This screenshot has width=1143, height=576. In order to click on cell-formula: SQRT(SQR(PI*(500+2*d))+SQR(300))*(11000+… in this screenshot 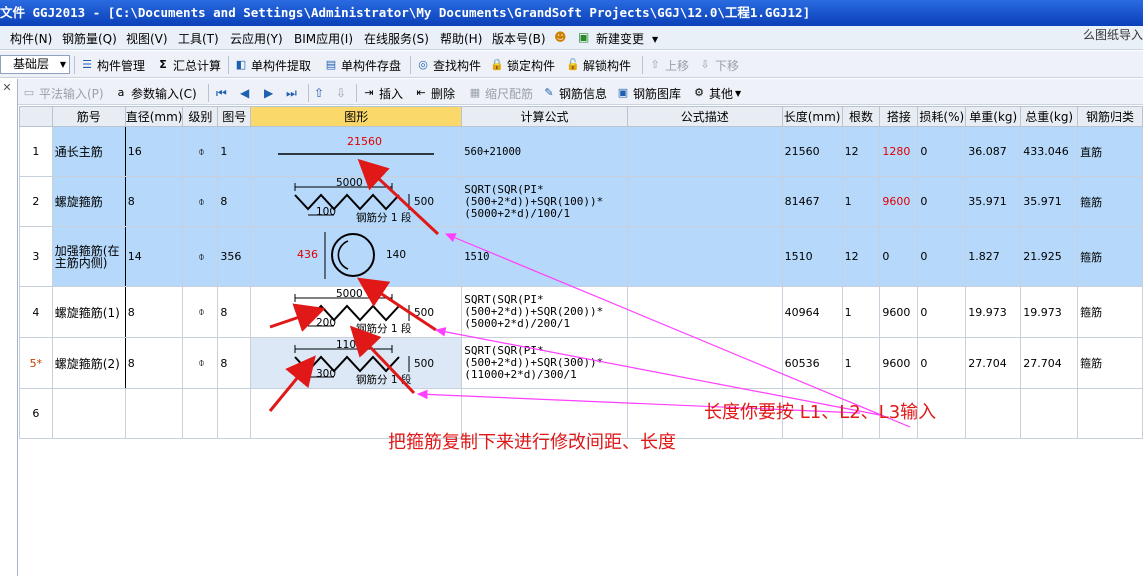, I will do `click(544, 363)`.